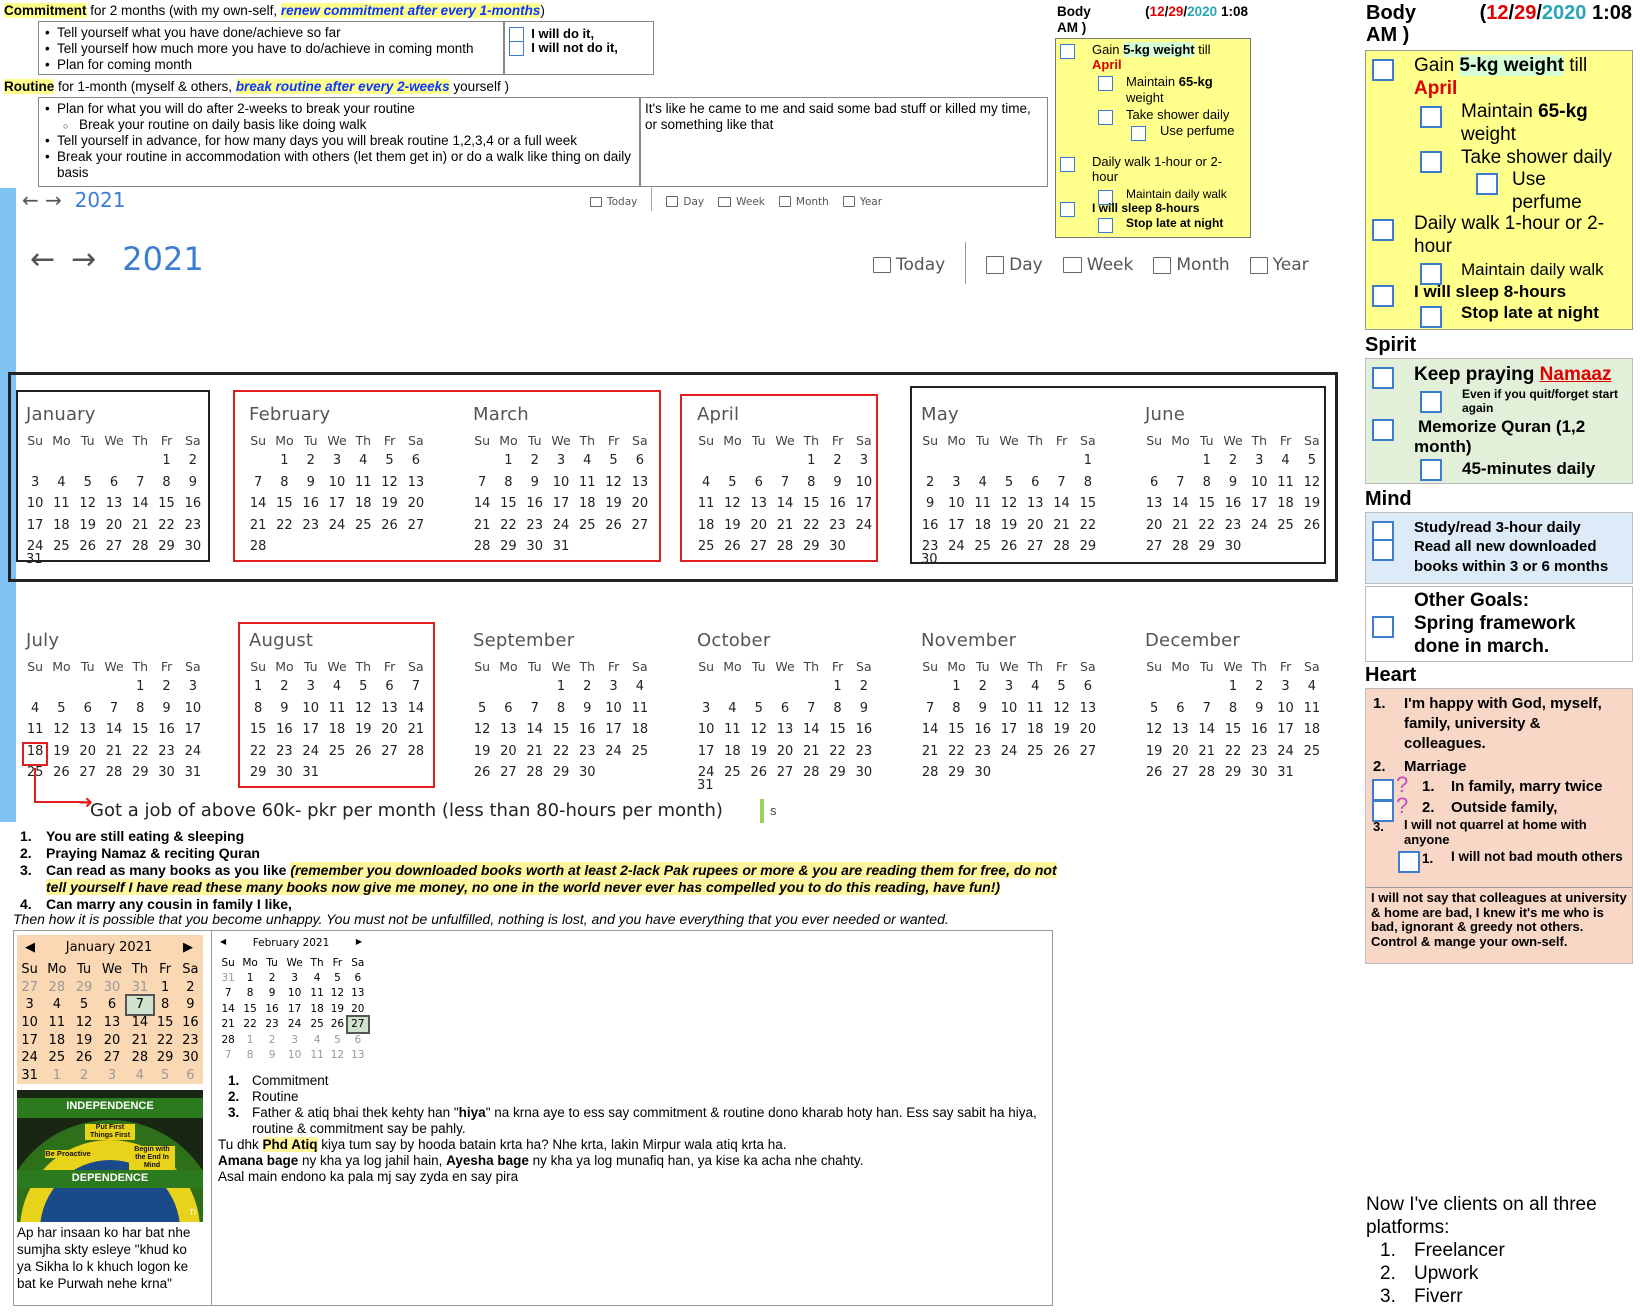 This screenshot has height=1315, width=1640. What do you see at coordinates (1097, 265) in the screenshot?
I see `week-button: Week` at bounding box center [1097, 265].